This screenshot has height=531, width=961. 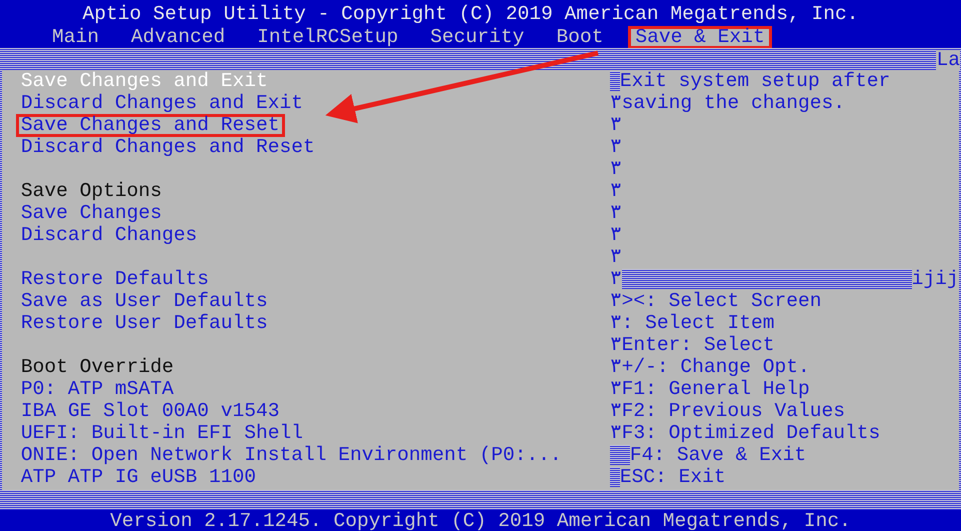 I want to click on menu-tab: Advanced, so click(x=178, y=37).